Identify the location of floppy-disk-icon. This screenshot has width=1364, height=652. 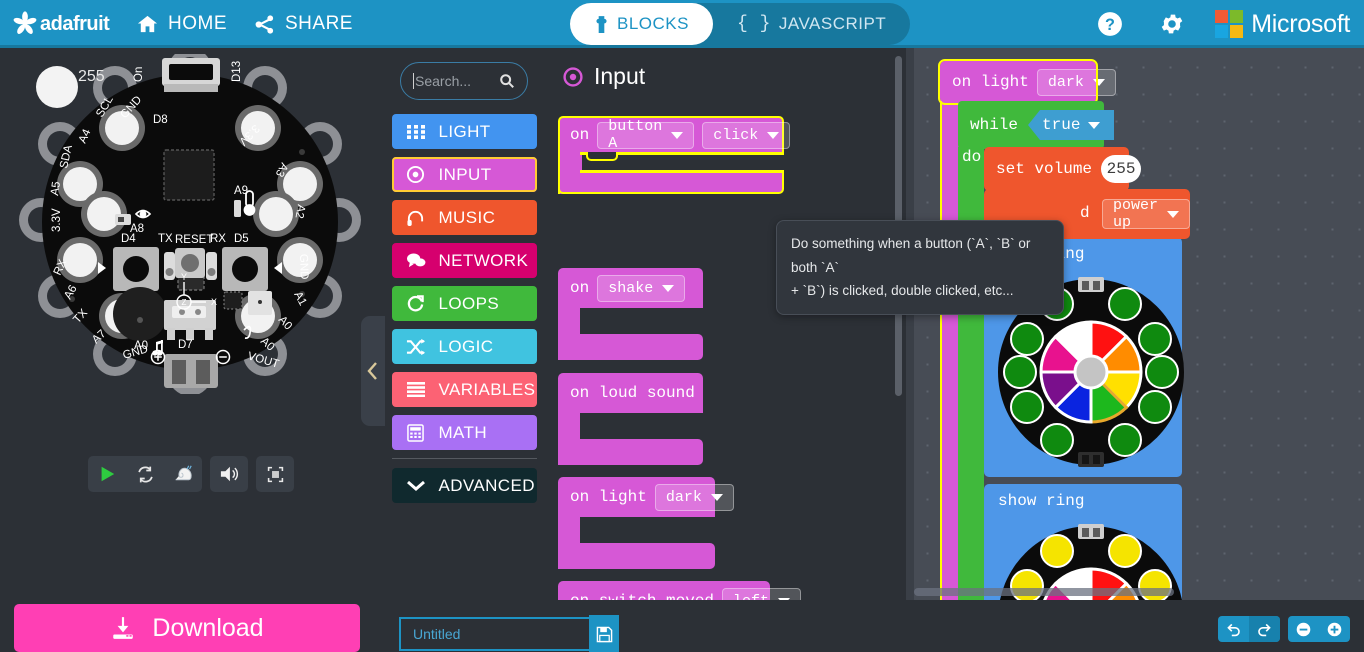
(604, 634).